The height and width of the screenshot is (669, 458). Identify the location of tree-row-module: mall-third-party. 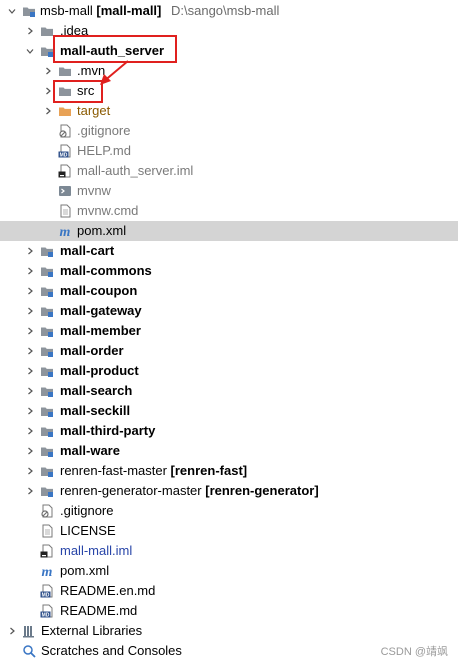
(229, 431).